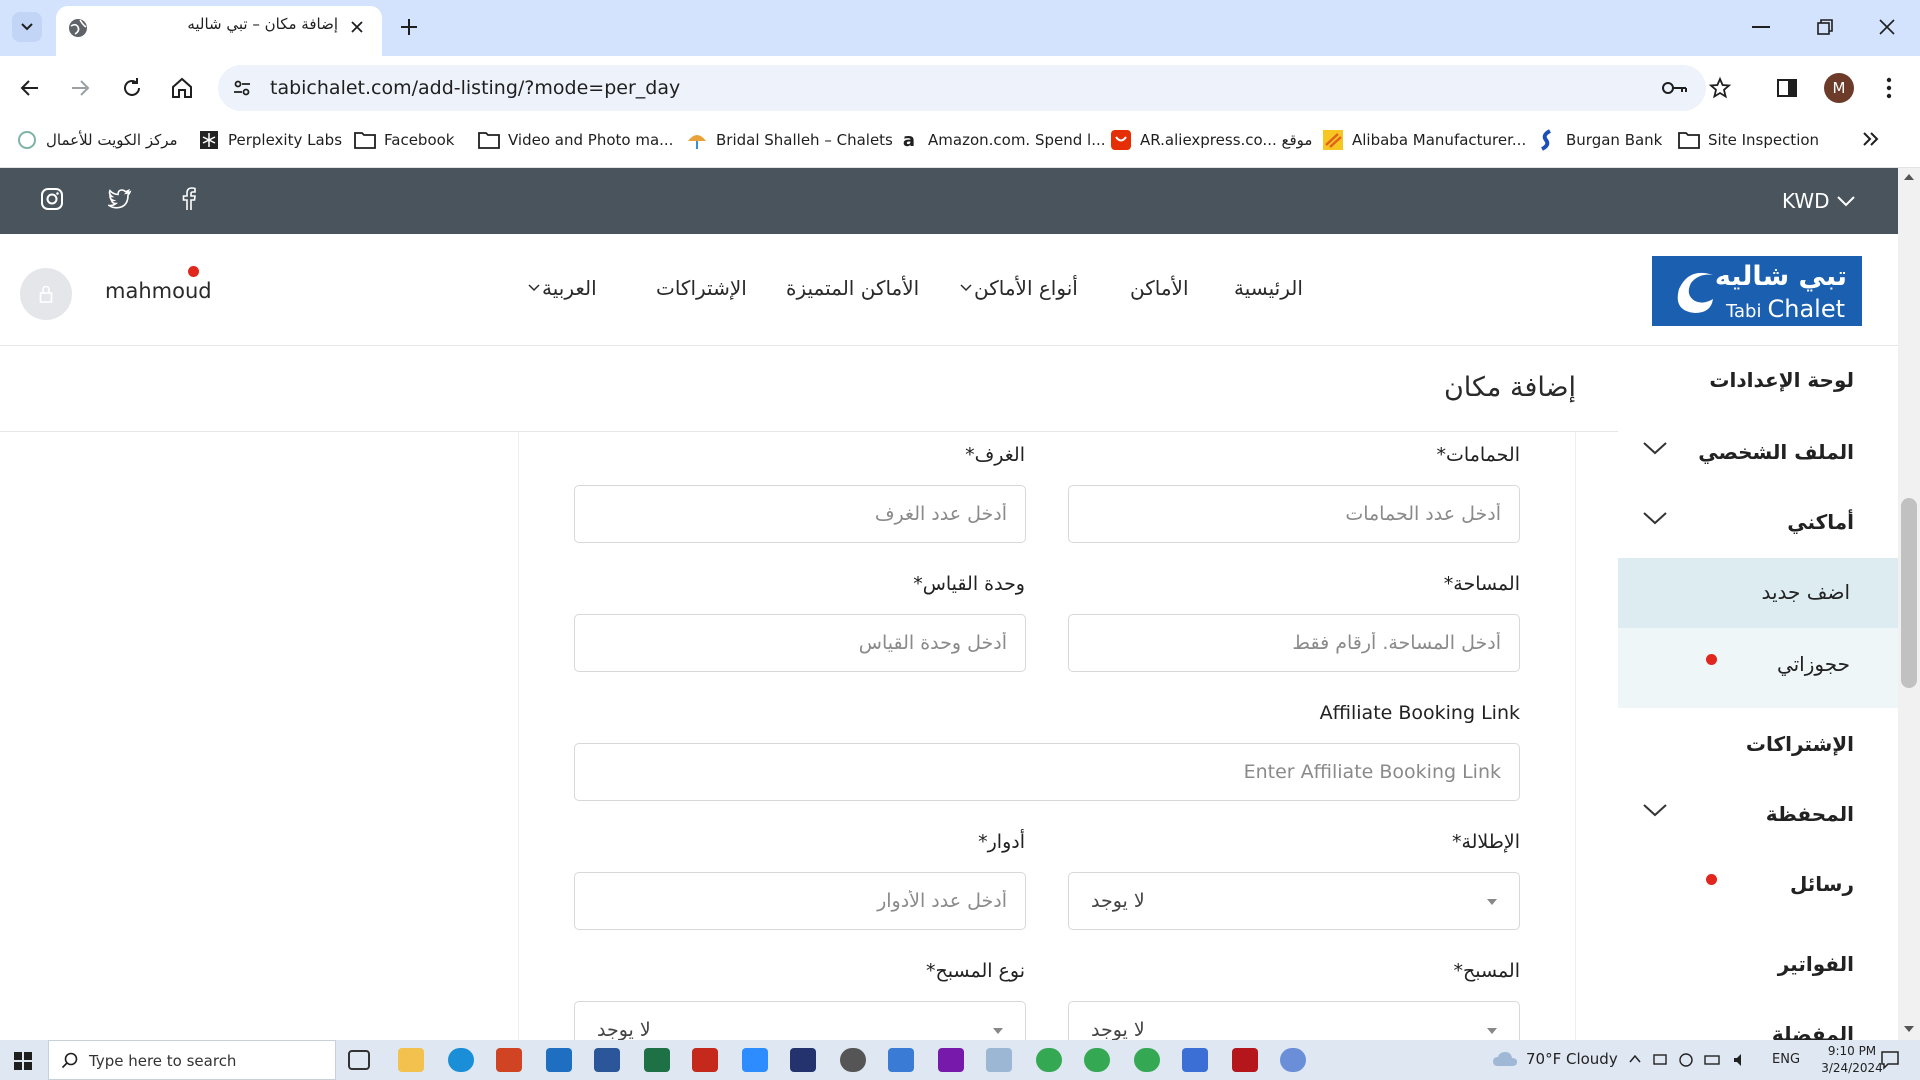 The width and height of the screenshot is (1920, 1080). What do you see at coordinates (1758, 885) in the screenshot?
I see `sidebar-item-messages: رسائل` at bounding box center [1758, 885].